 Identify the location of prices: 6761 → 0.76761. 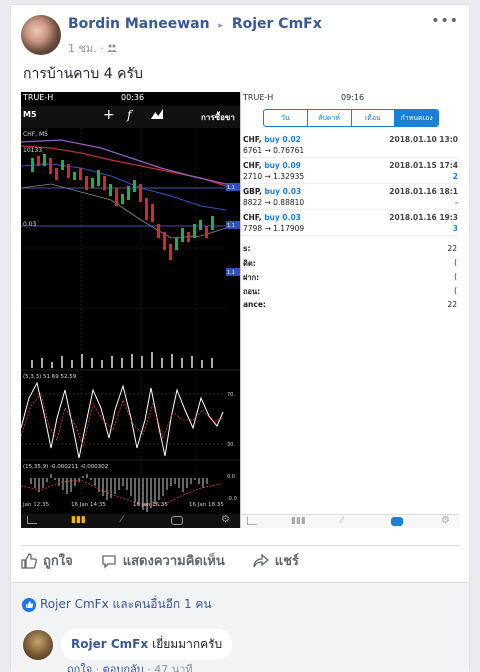
(274, 150).